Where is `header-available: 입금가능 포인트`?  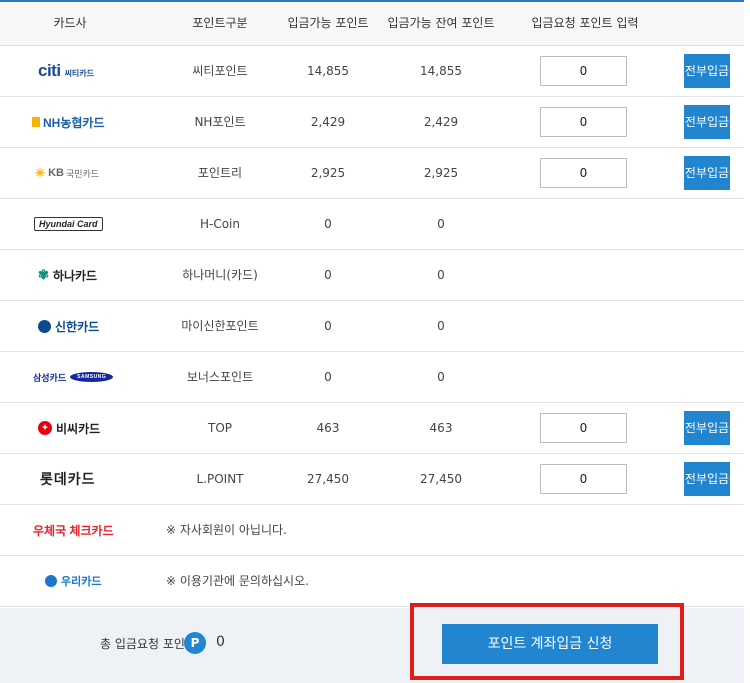
header-available: 입금가능 포인트 is located at coordinates (328, 23).